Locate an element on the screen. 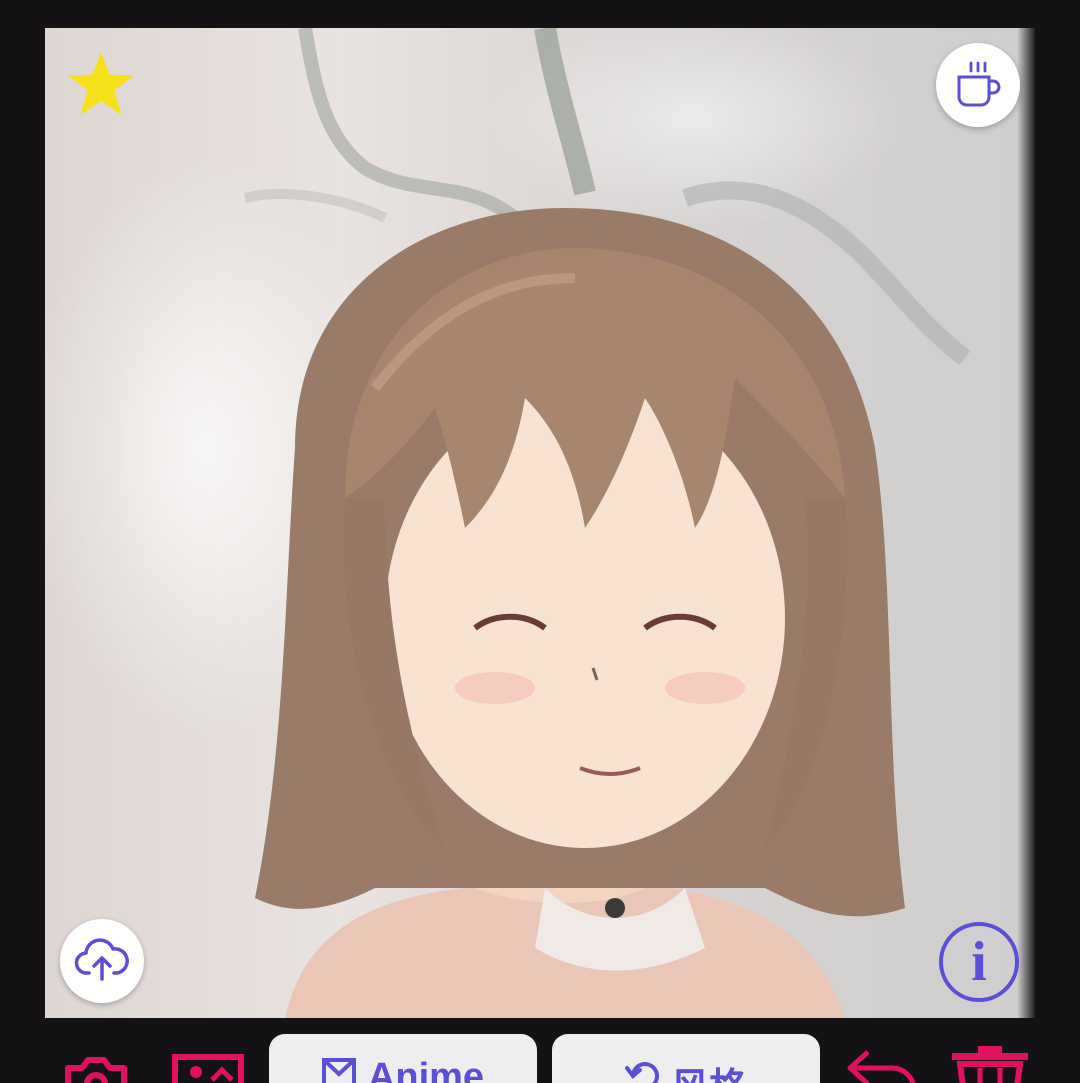  upload-button is located at coordinates (102, 961).